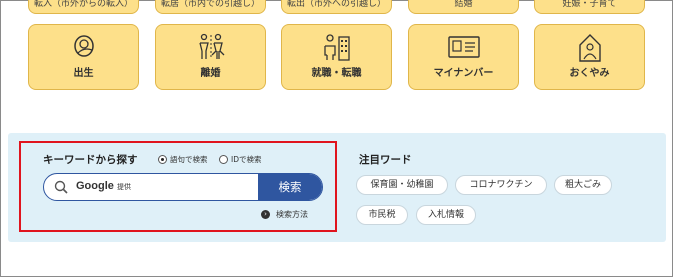  I want to click on category-tile-childcare: 妊娠・子育て, so click(589, 7).